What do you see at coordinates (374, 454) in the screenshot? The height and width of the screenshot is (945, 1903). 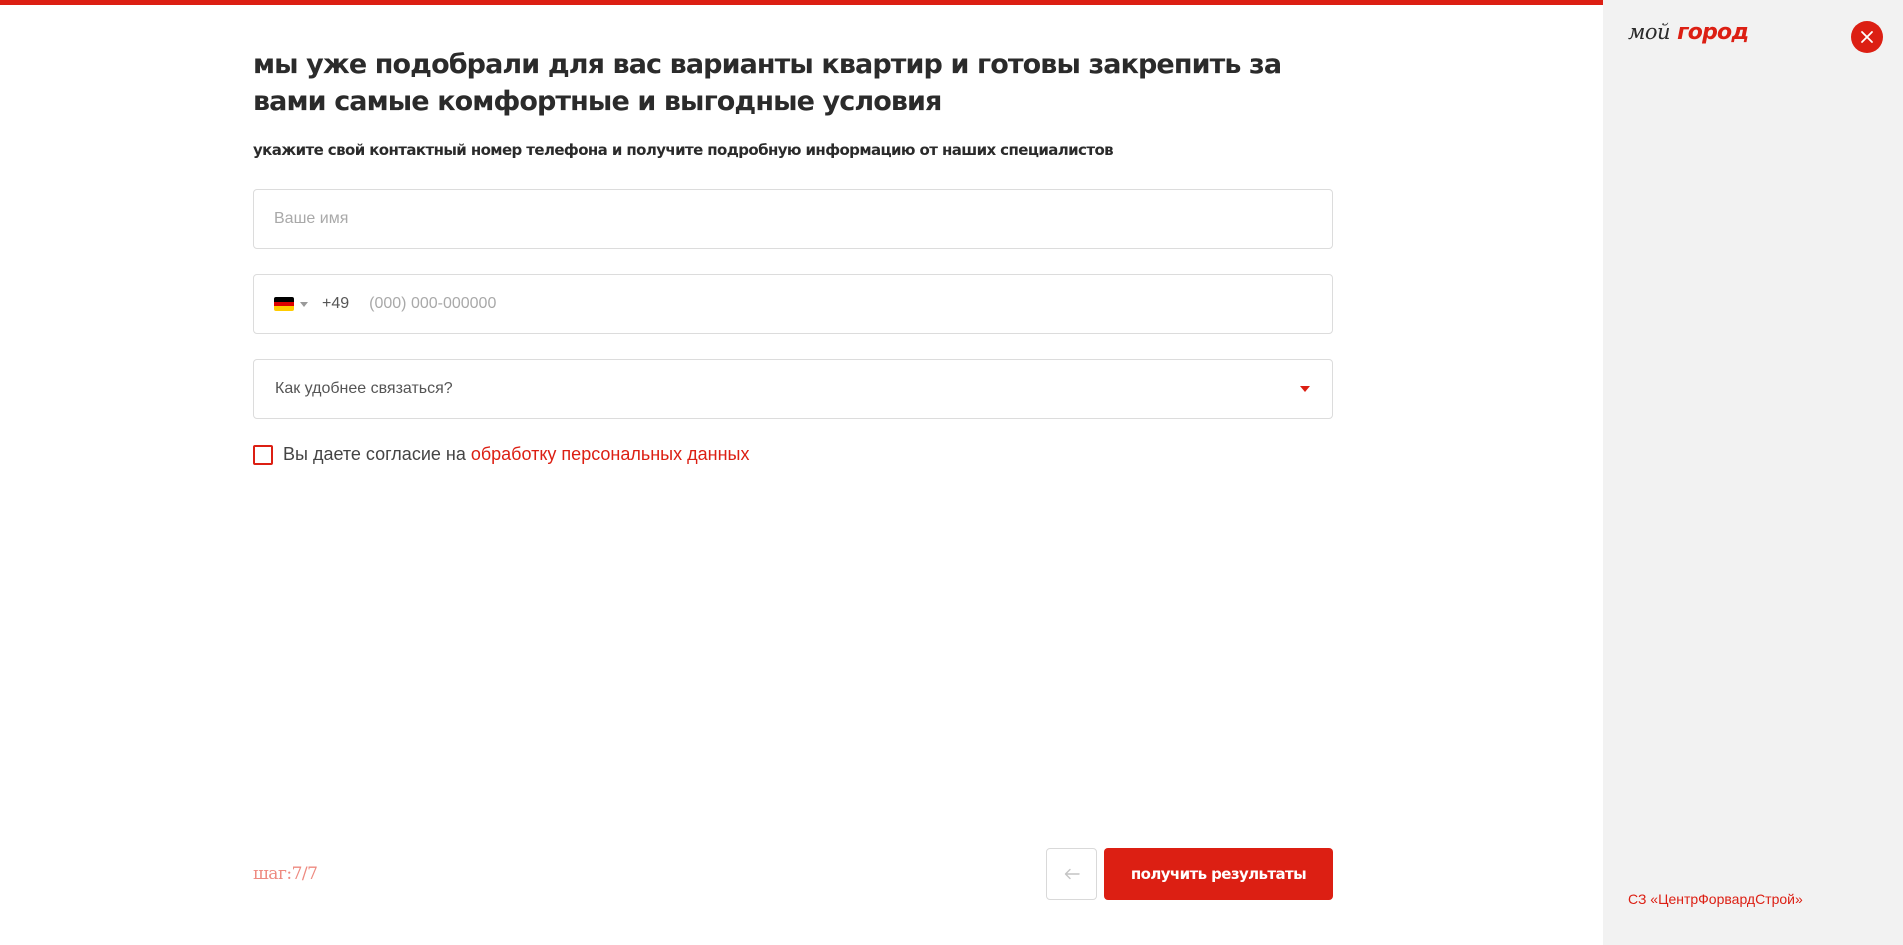 I see `consent-text: Вы даете согласие на` at bounding box center [374, 454].